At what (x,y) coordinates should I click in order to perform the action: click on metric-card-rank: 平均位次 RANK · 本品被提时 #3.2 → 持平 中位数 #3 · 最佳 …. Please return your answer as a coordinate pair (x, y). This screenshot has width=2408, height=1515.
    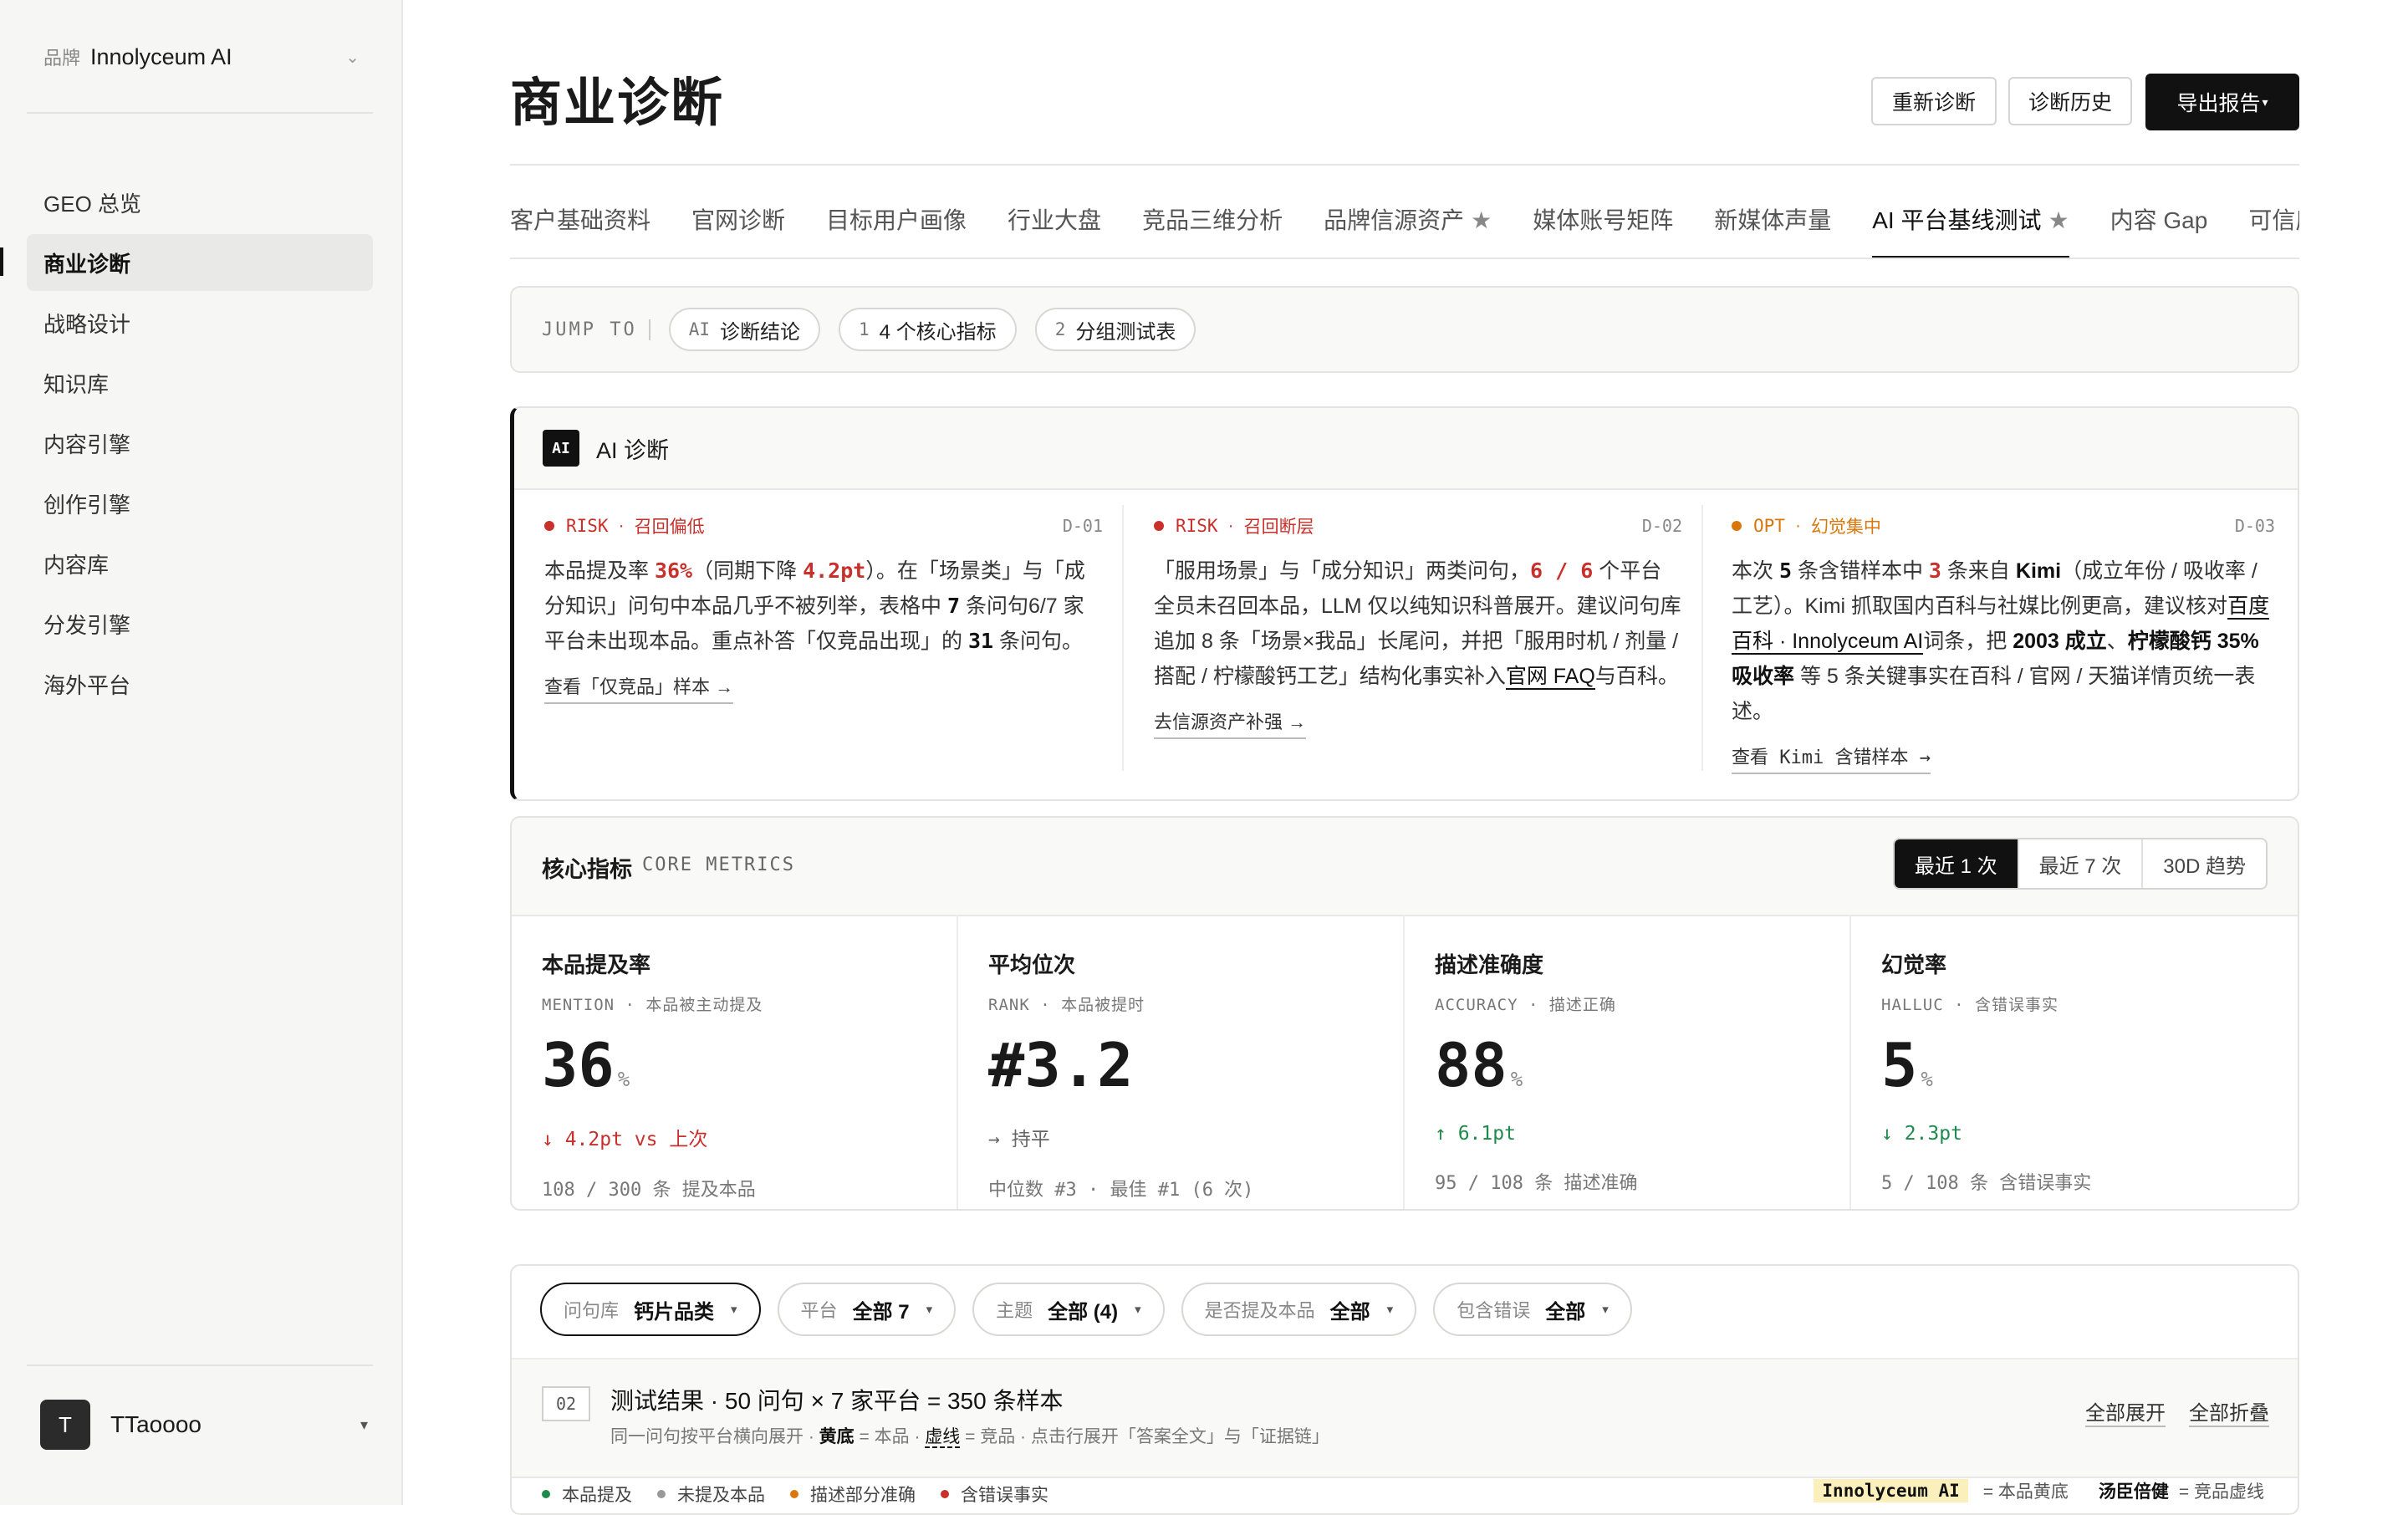
    Looking at the image, I should click on (1181, 1062).